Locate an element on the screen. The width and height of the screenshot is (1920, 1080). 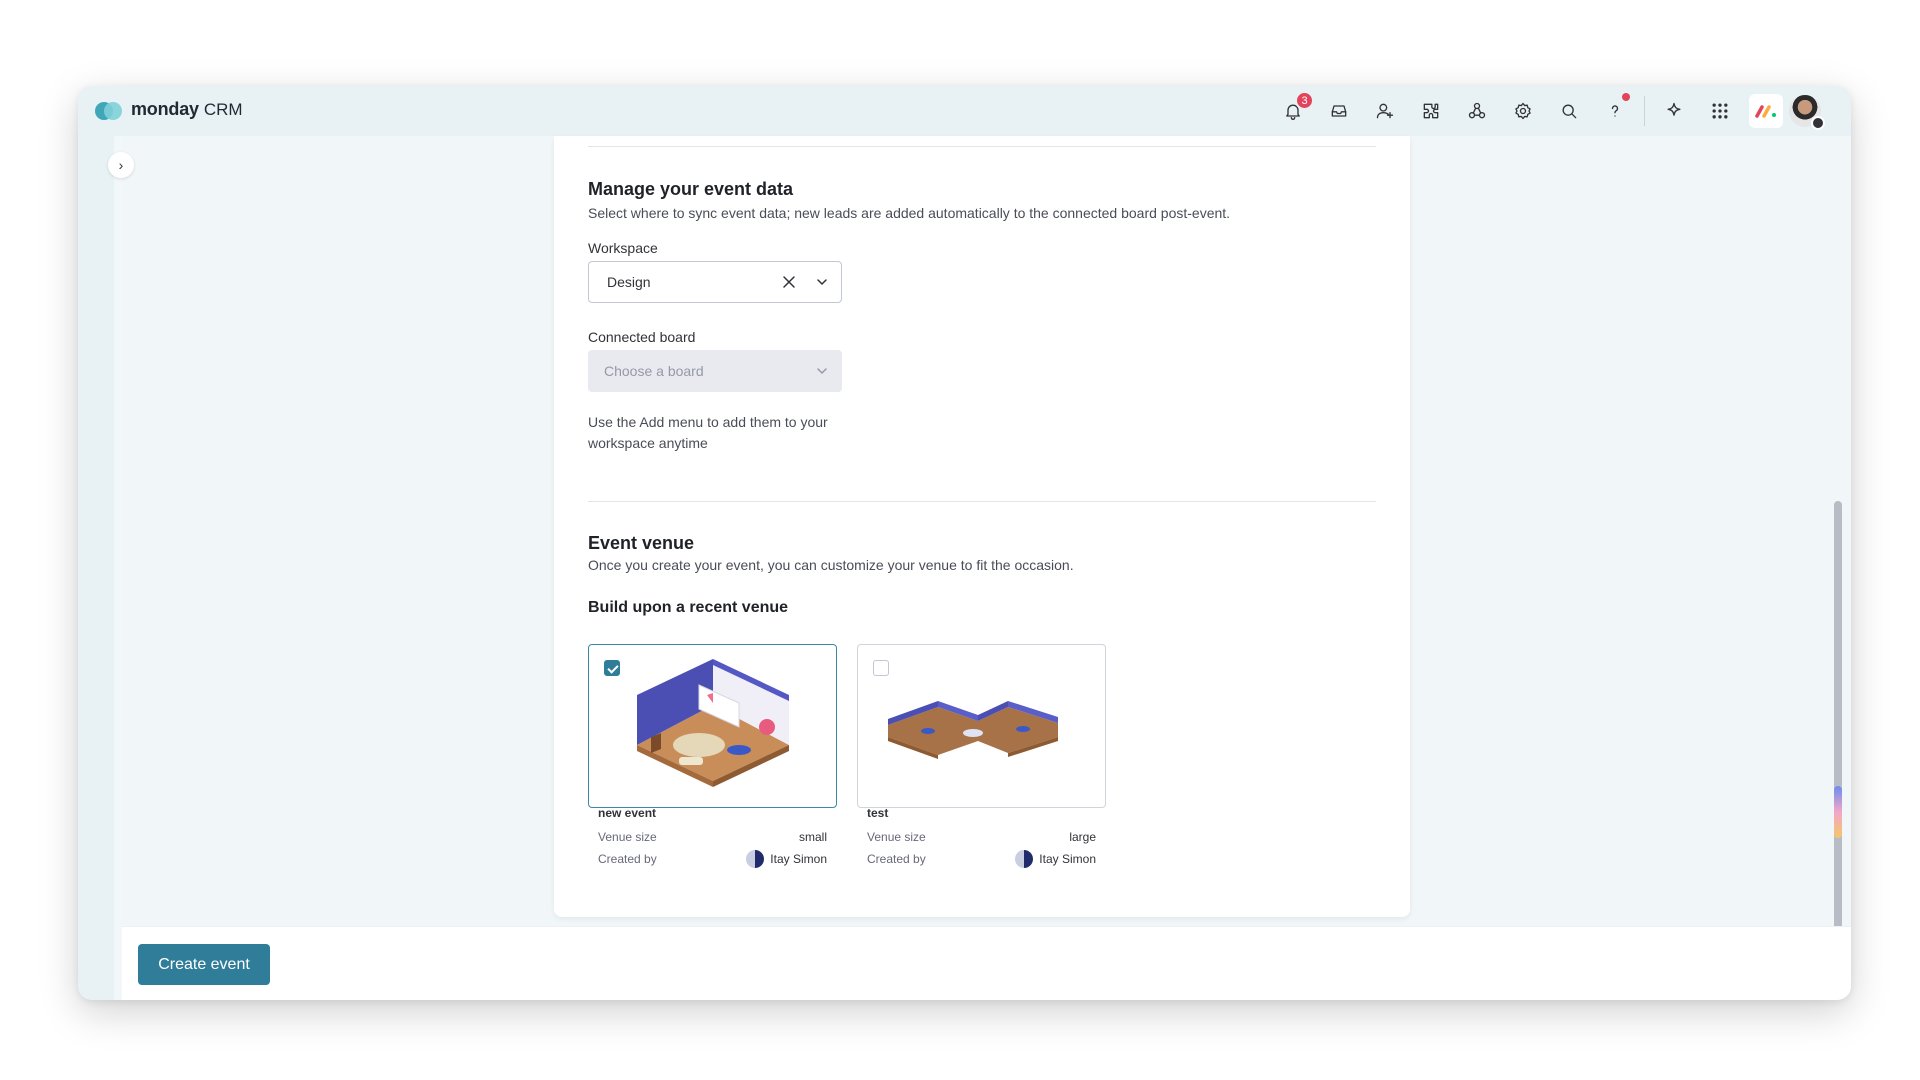
chevron-right-icon: › is located at coordinates (121, 165).